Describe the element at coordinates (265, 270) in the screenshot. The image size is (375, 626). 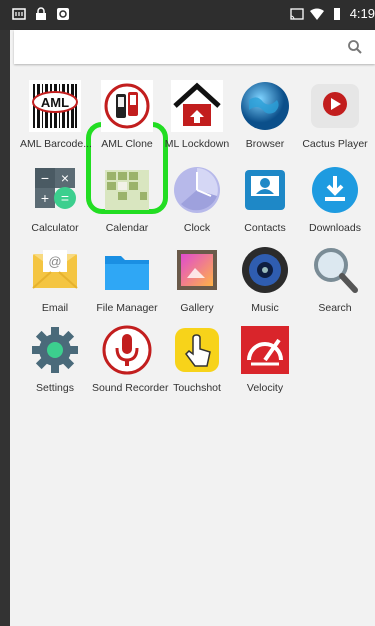
I see `speaker-icon` at that location.